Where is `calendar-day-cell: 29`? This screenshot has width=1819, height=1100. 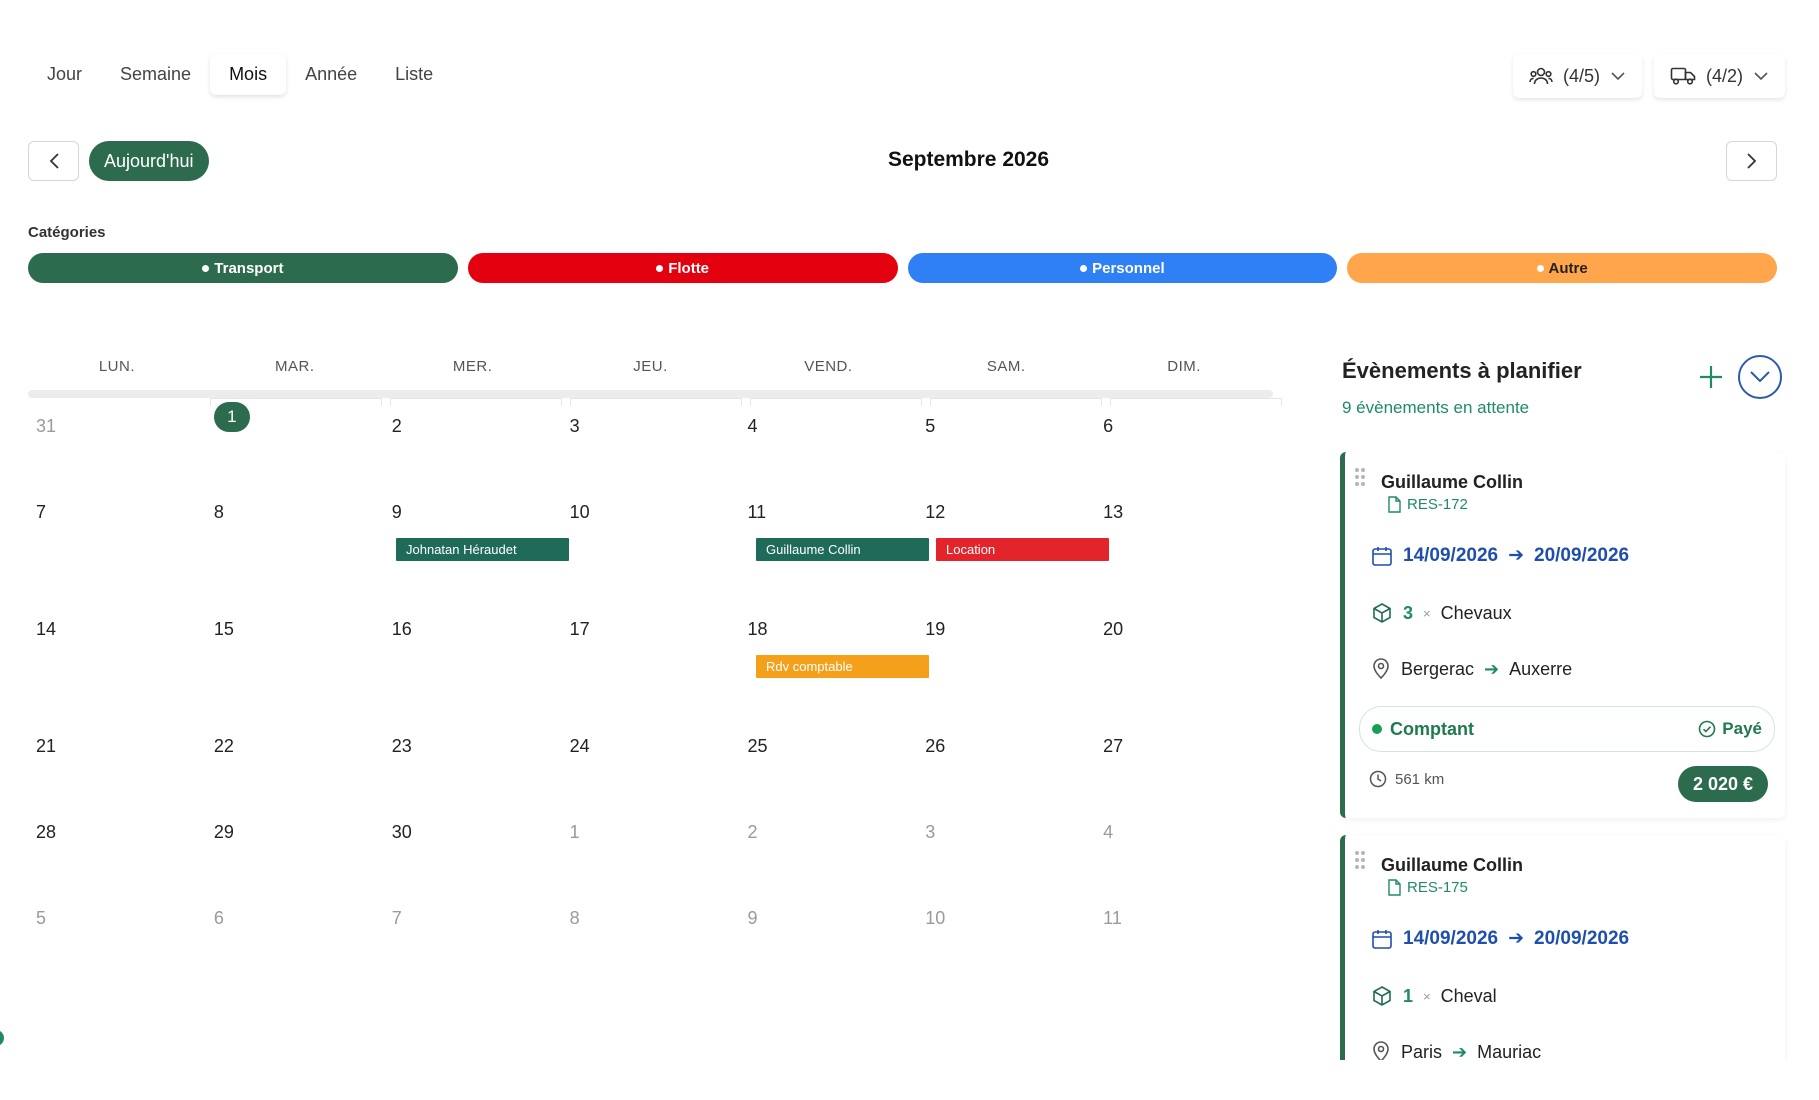 calendar-day-cell: 29 is located at coordinates (295, 847).